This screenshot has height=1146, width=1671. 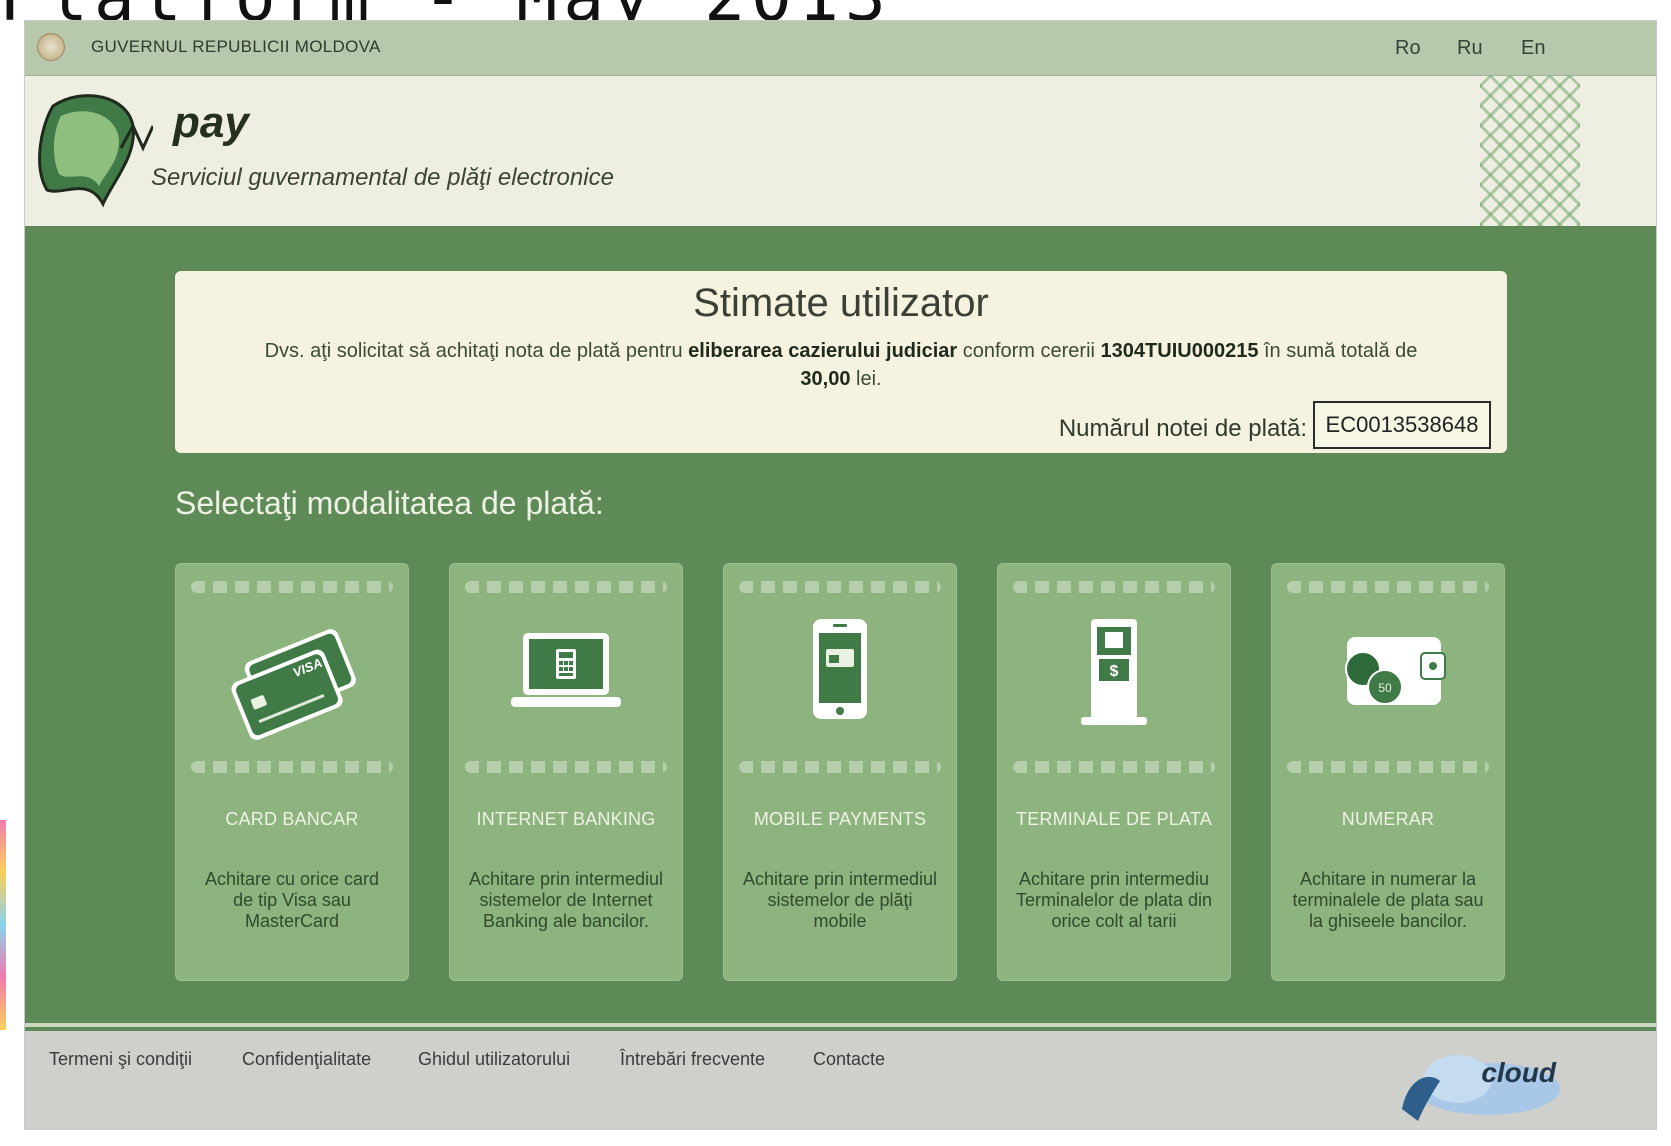 What do you see at coordinates (823, 351) in the screenshot?
I see `service-name: eliberarea cazierului judiciar` at bounding box center [823, 351].